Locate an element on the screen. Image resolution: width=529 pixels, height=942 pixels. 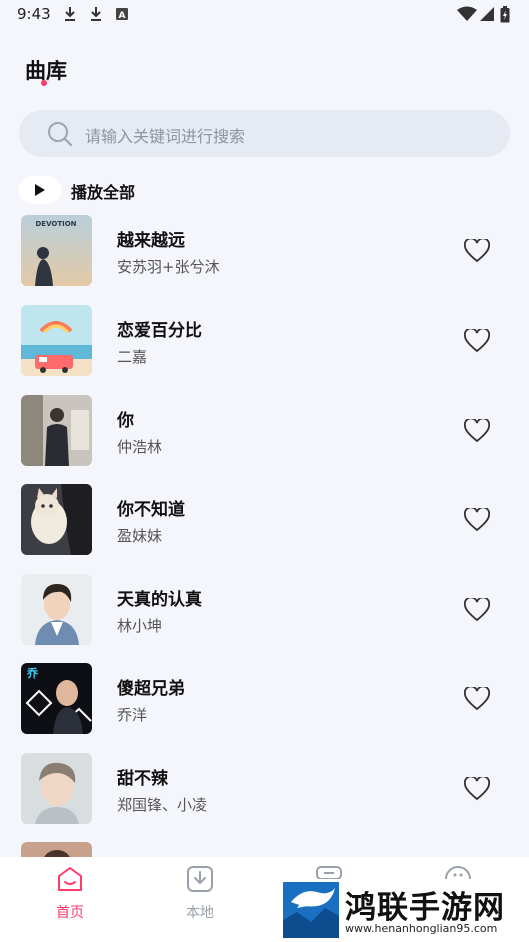
song-title: 越来越远 is located at coordinates (151, 241).